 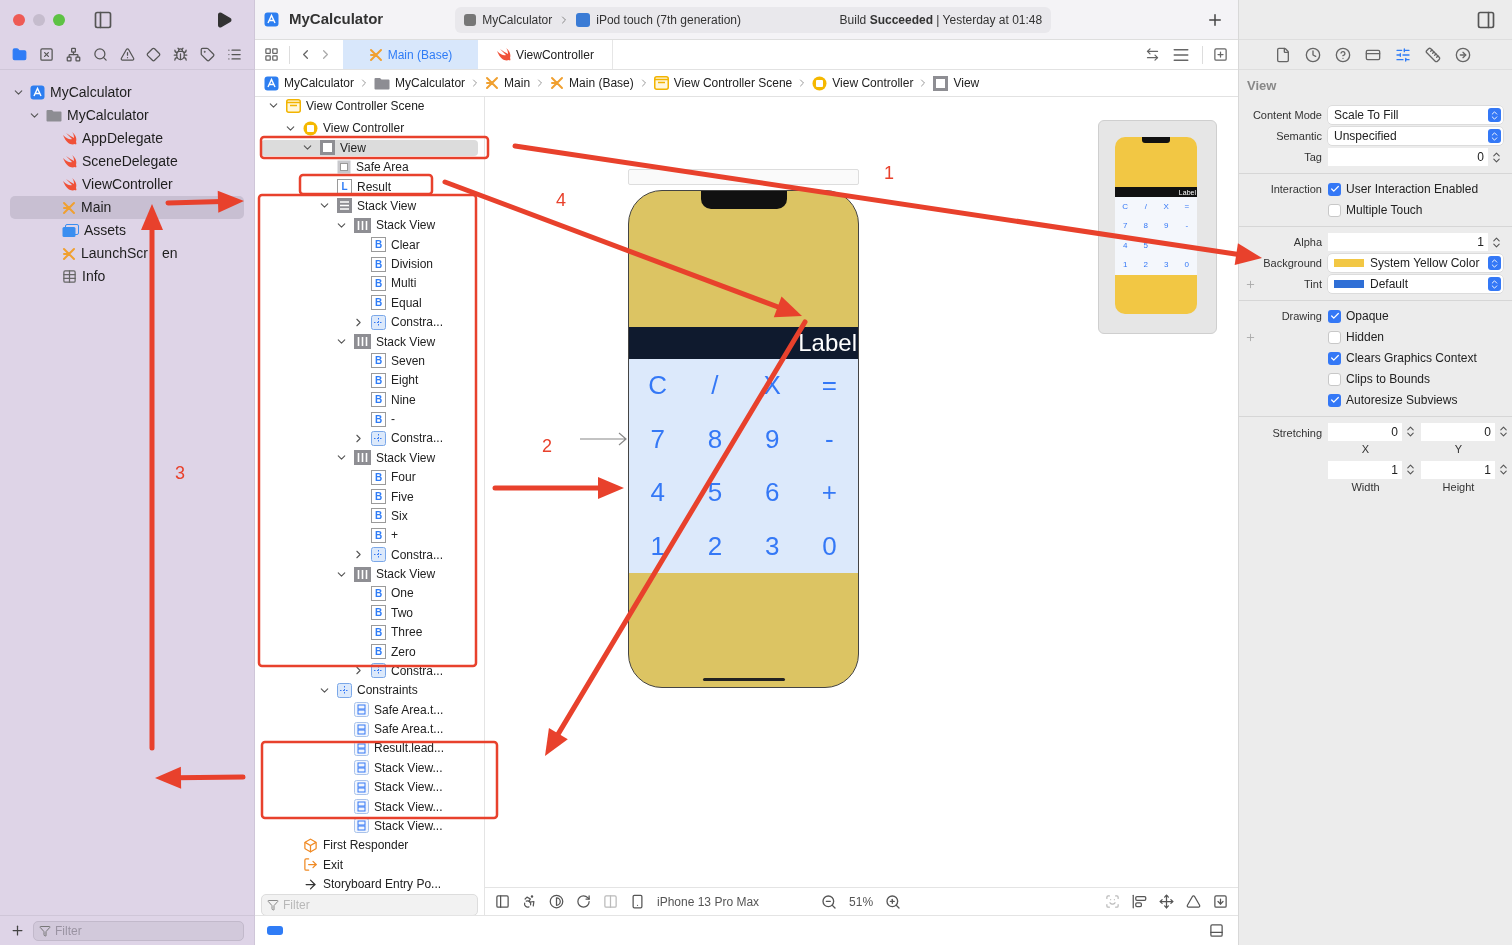 What do you see at coordinates (369, 283) in the screenshot?
I see `outline-item: B Multi` at bounding box center [369, 283].